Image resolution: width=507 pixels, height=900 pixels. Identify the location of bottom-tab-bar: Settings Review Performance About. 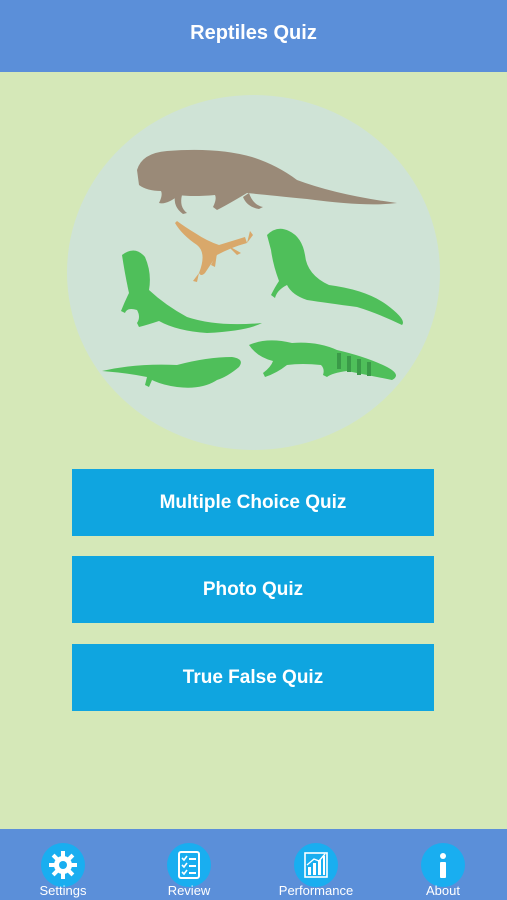
(253, 864).